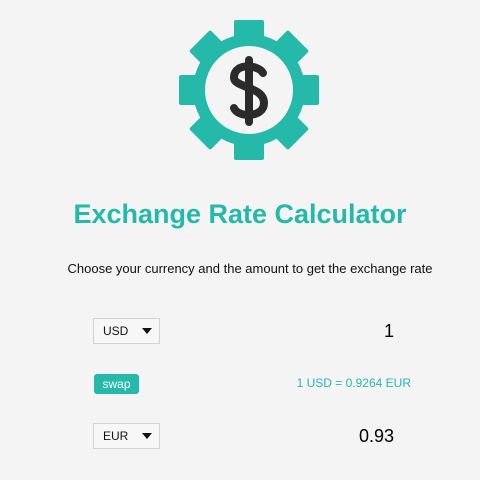 This screenshot has height=480, width=480. What do you see at coordinates (307, 331) in the screenshot?
I see `from-amount-input` at bounding box center [307, 331].